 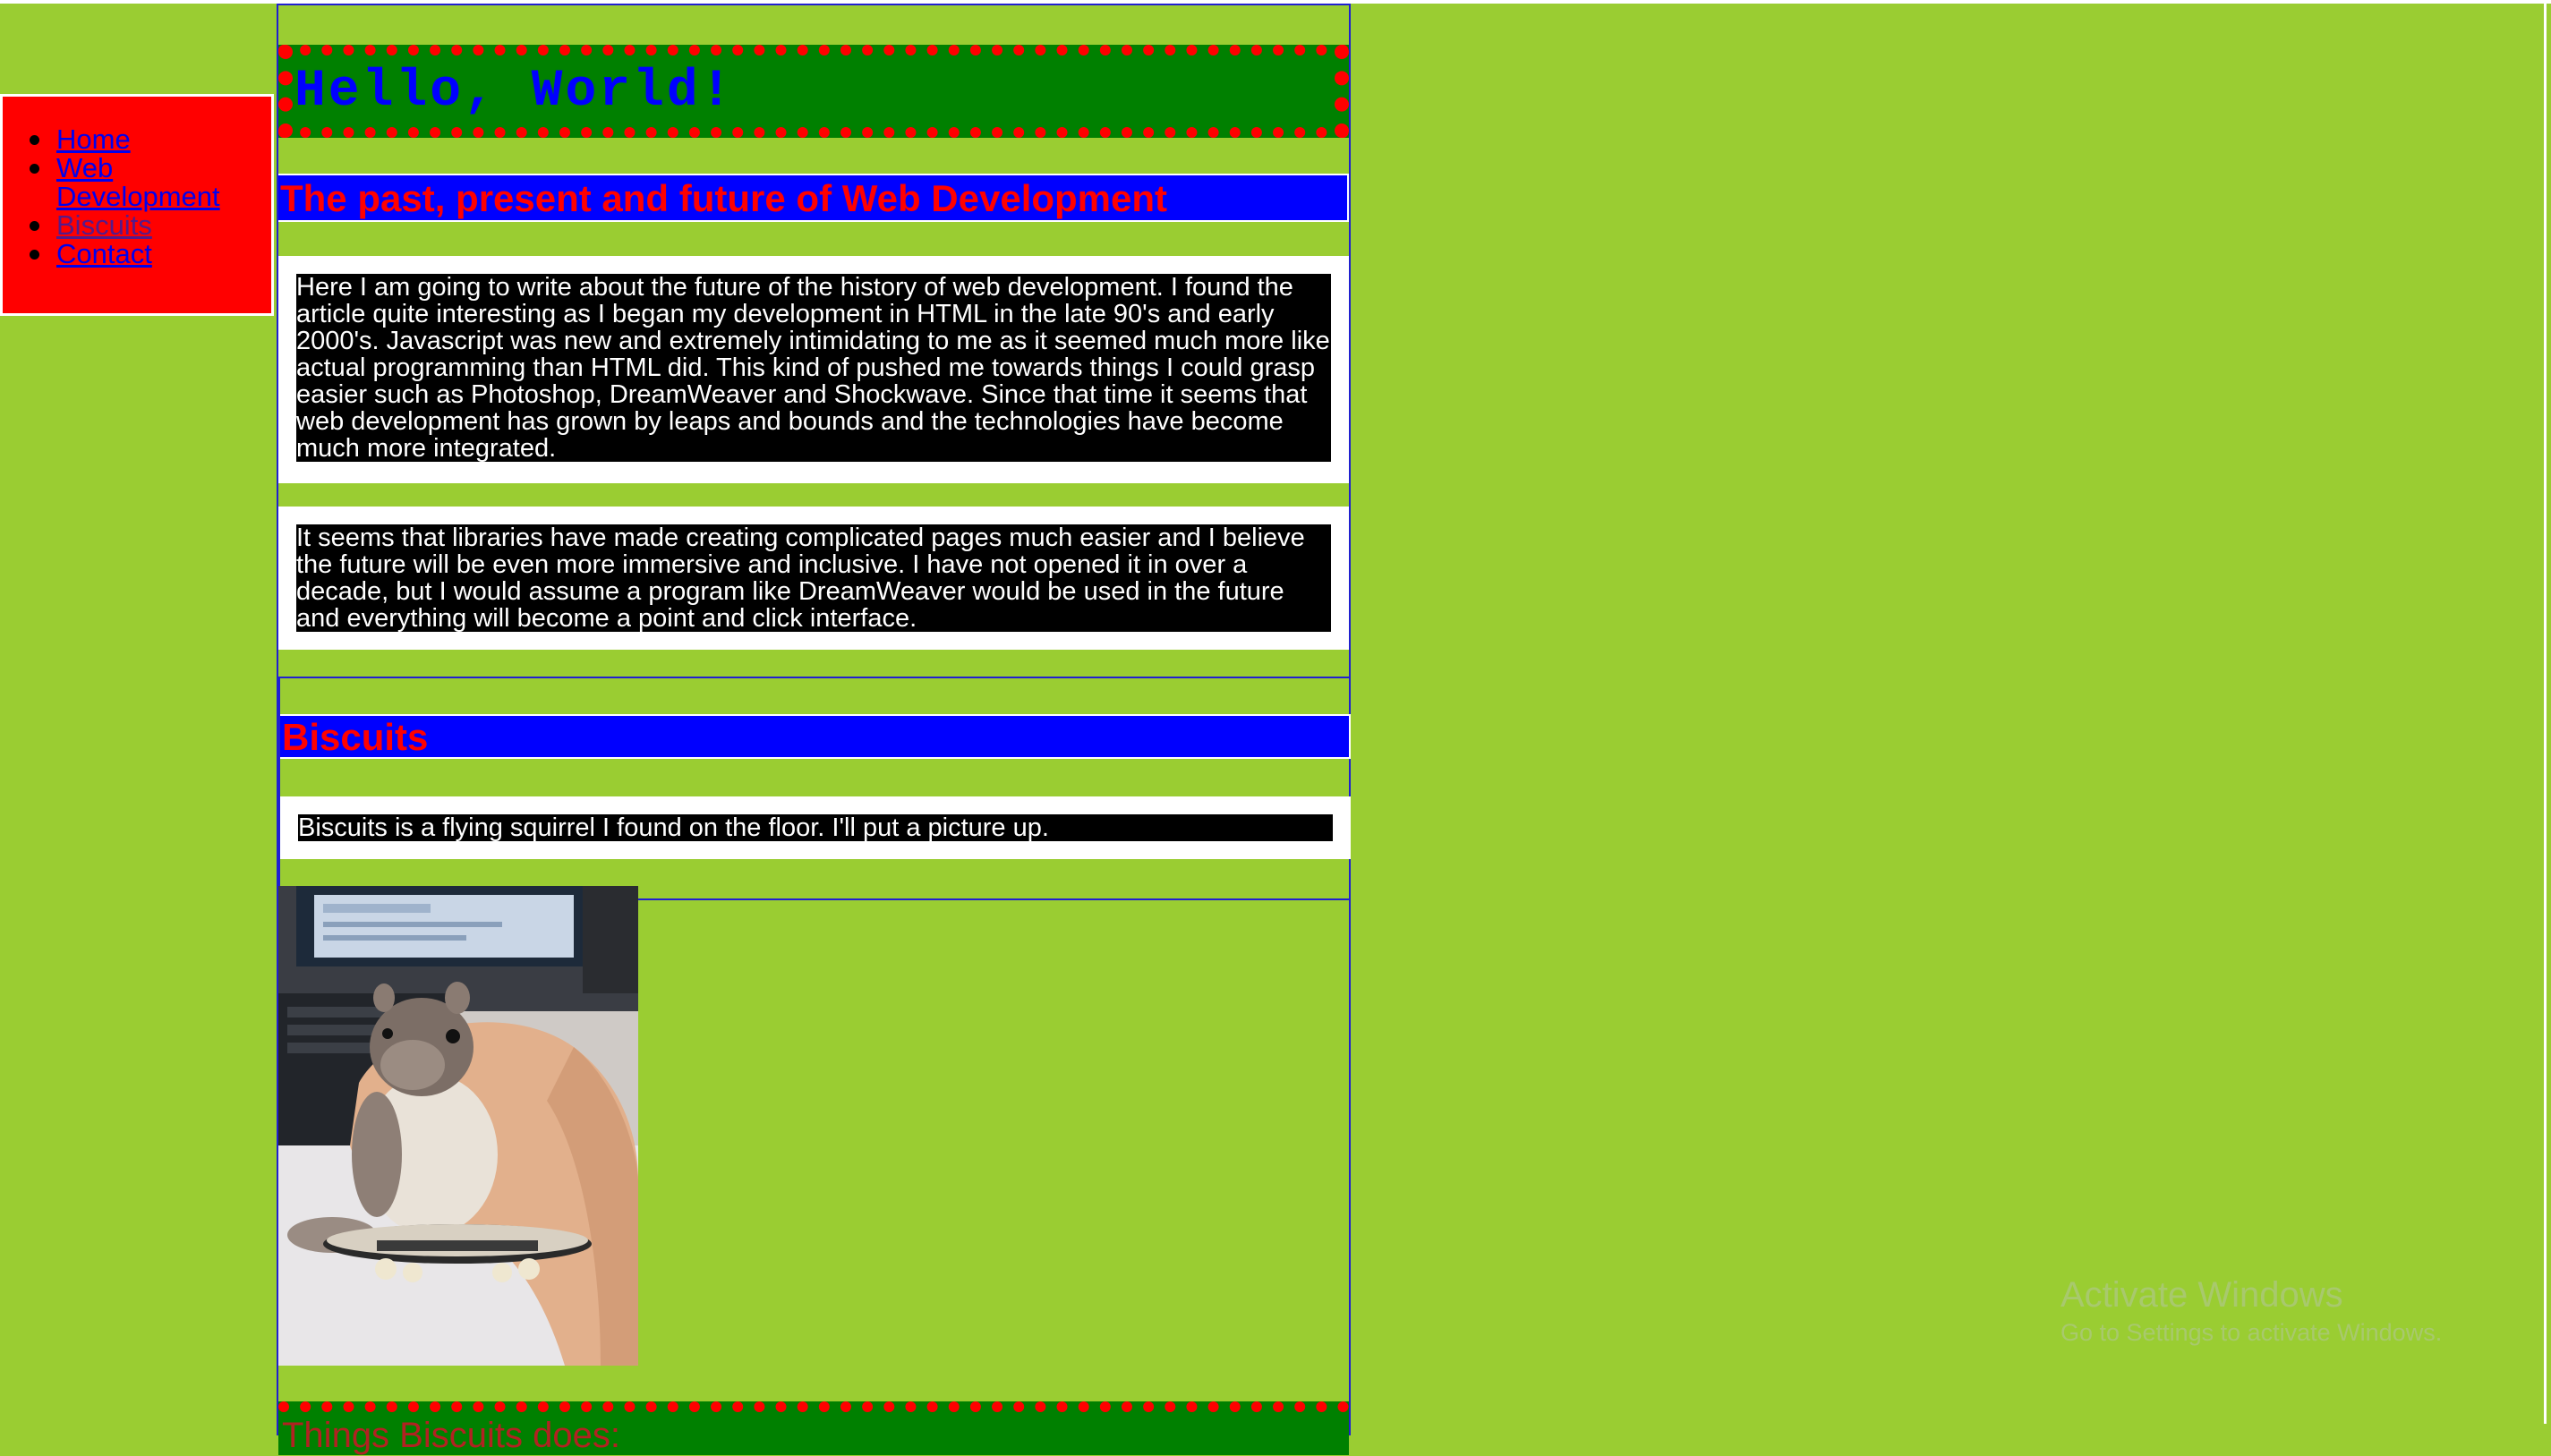 I want to click on biscuits-heading-bar: Biscuits, so click(x=815, y=736).